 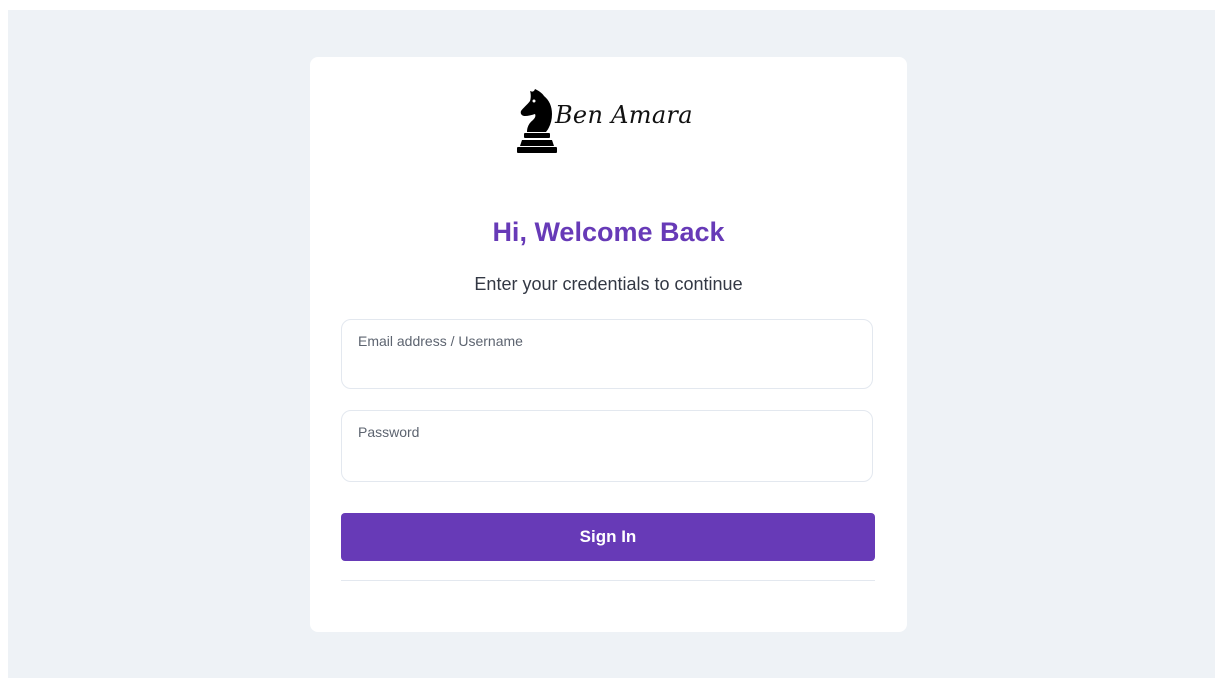 What do you see at coordinates (624, 115) in the screenshot?
I see `brand-name: Ben Amara` at bounding box center [624, 115].